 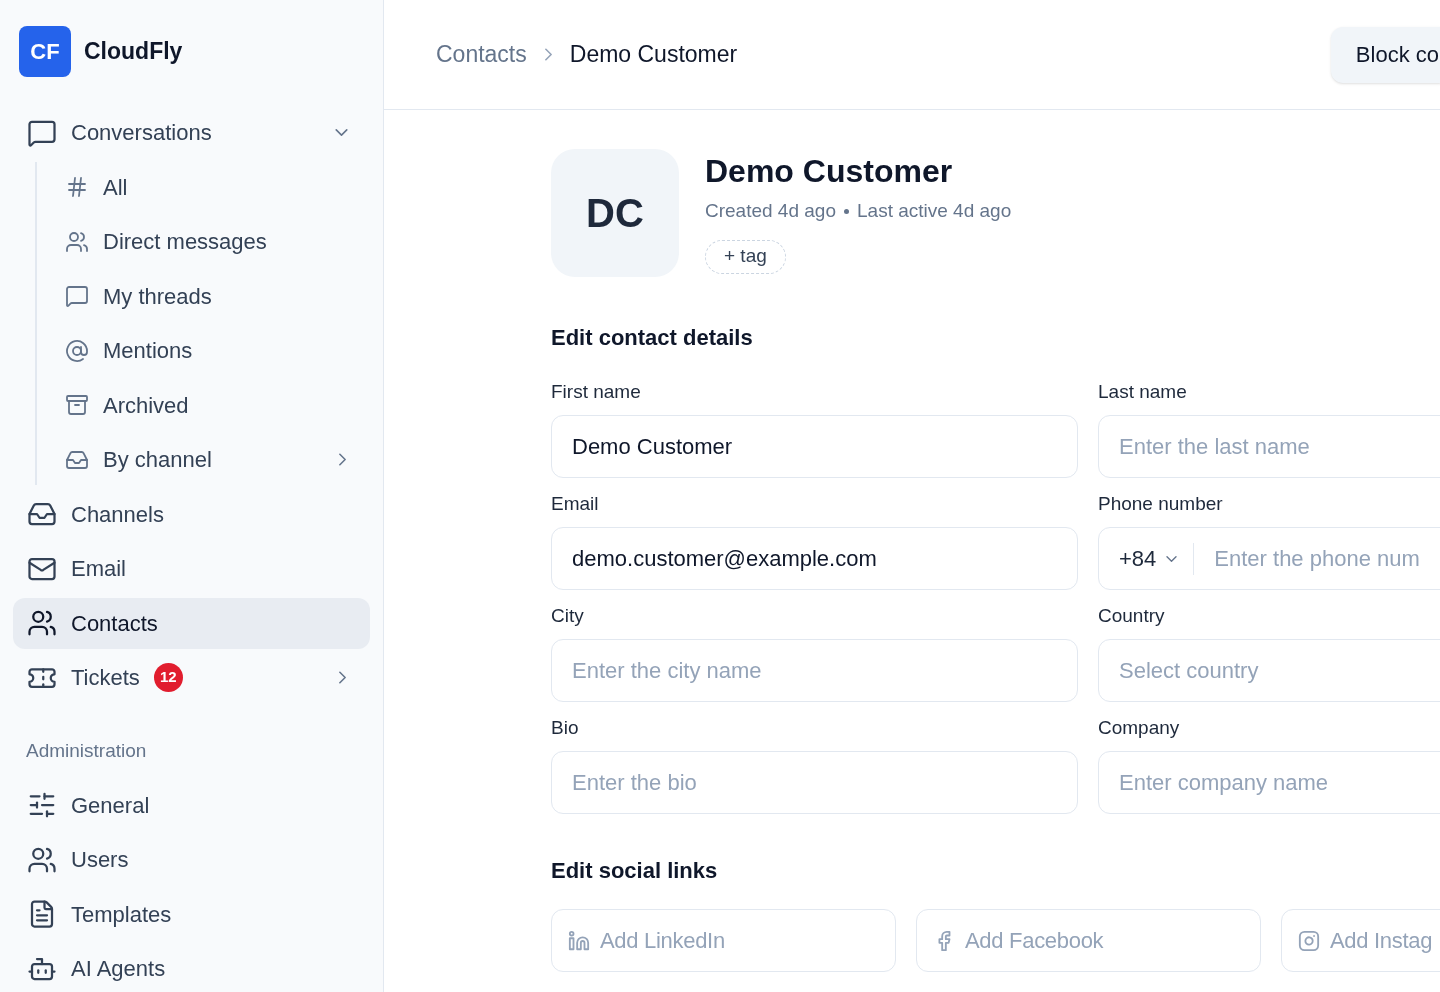 I want to click on nav-label: By channel, so click(x=157, y=460).